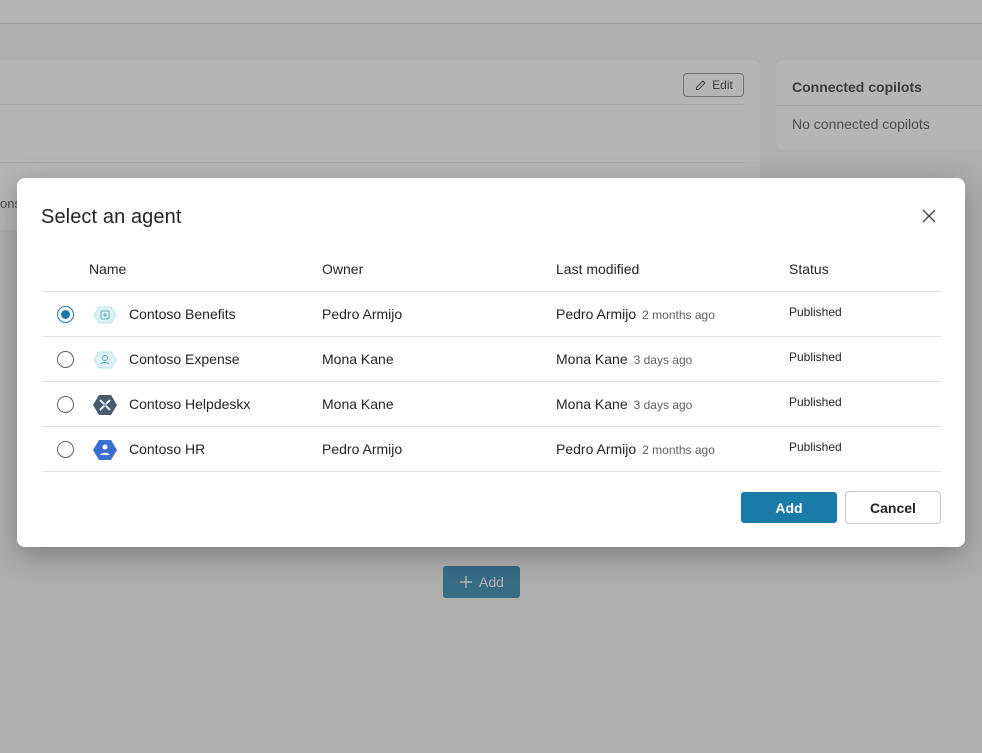  I want to click on column-owner: Owner, so click(343, 269).